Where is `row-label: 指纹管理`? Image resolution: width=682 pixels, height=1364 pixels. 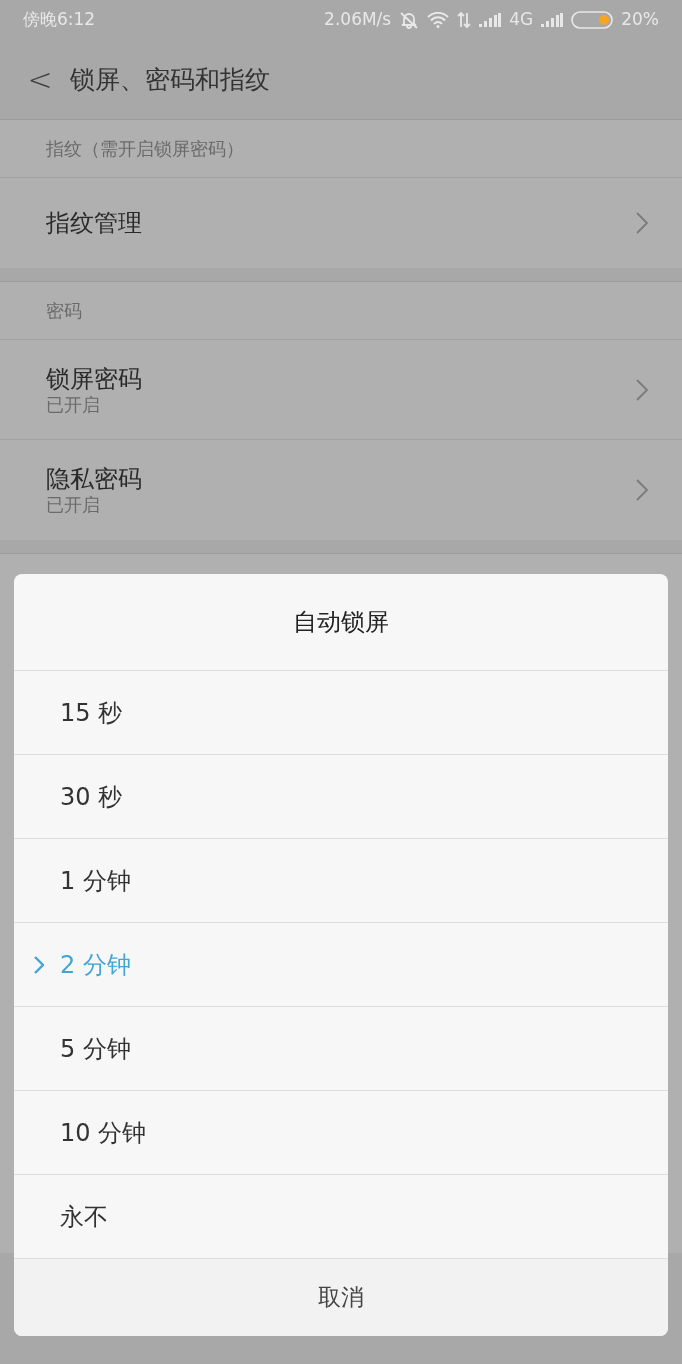 row-label: 指纹管理 is located at coordinates (94, 223).